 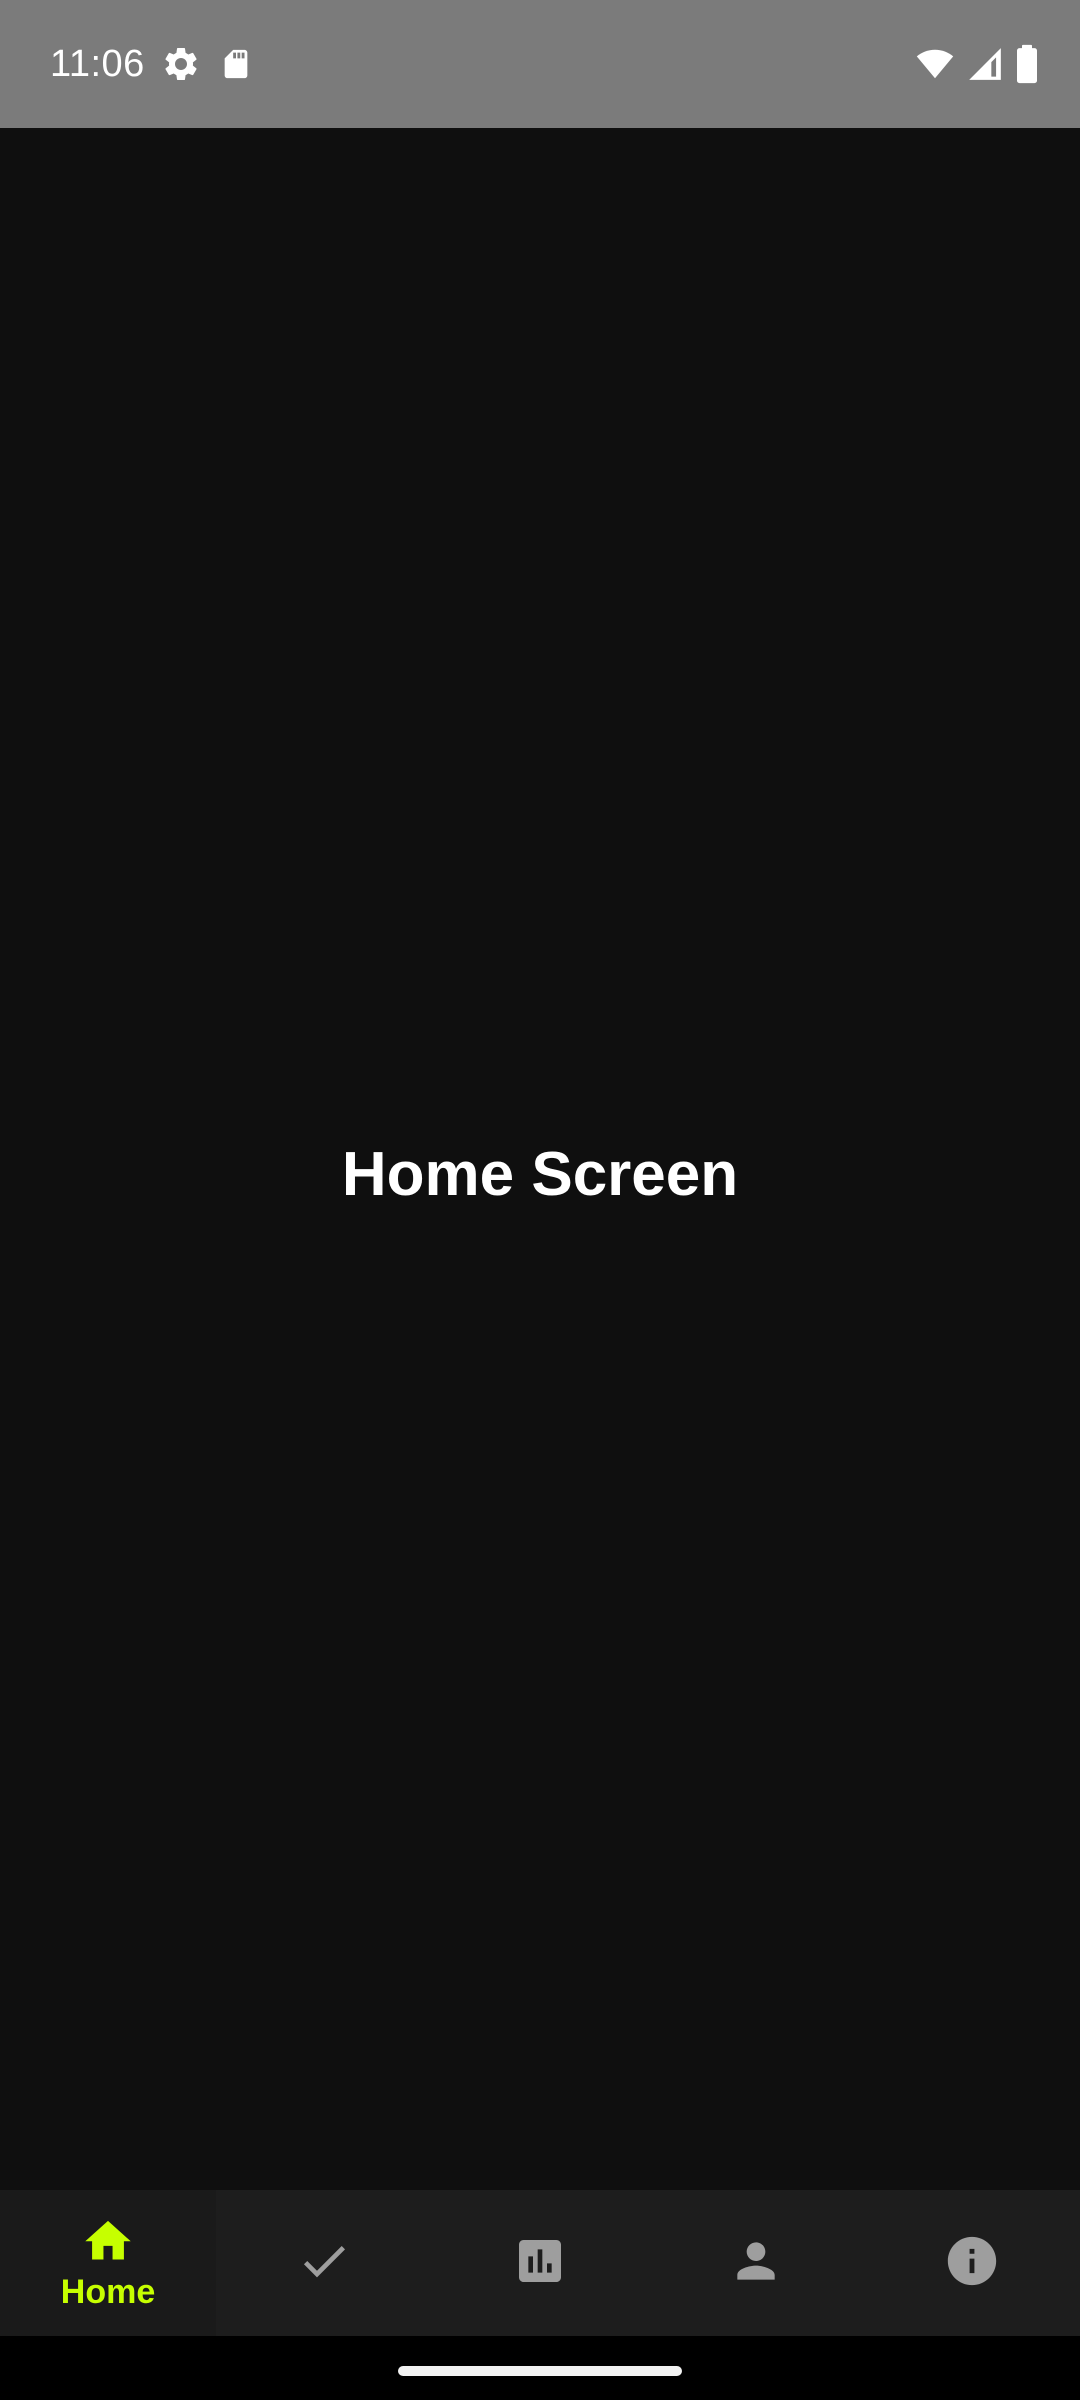 I want to click on person-icon, so click(x=756, y=2263).